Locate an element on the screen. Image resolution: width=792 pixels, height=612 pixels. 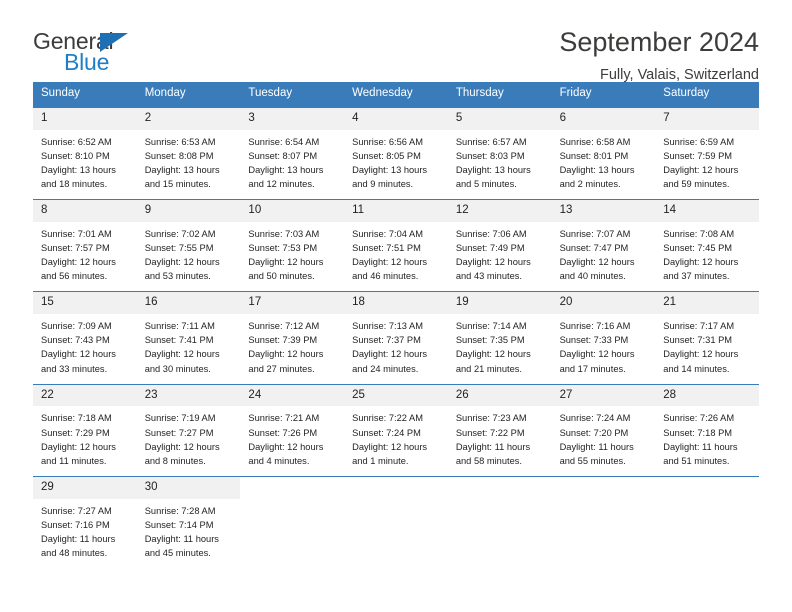
sunrise-text: Sunrise: 7:11 AM is located at coordinates (179, 326).